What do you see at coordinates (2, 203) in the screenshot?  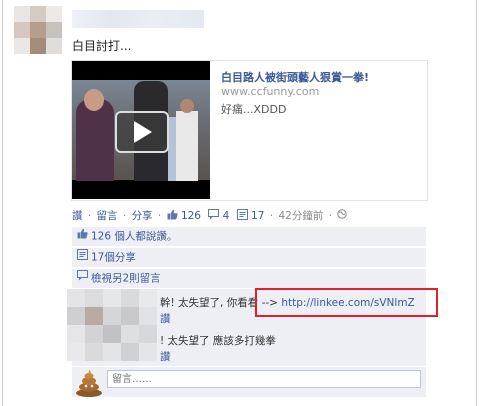 I see `left-border` at bounding box center [2, 203].